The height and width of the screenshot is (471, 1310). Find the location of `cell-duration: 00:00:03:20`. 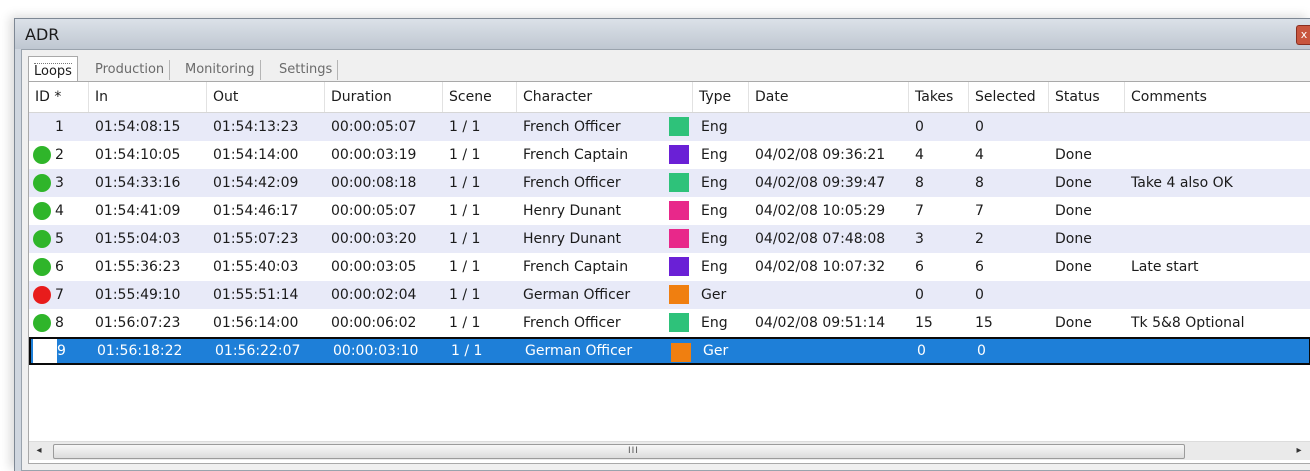

cell-duration: 00:00:03:20 is located at coordinates (374, 239).